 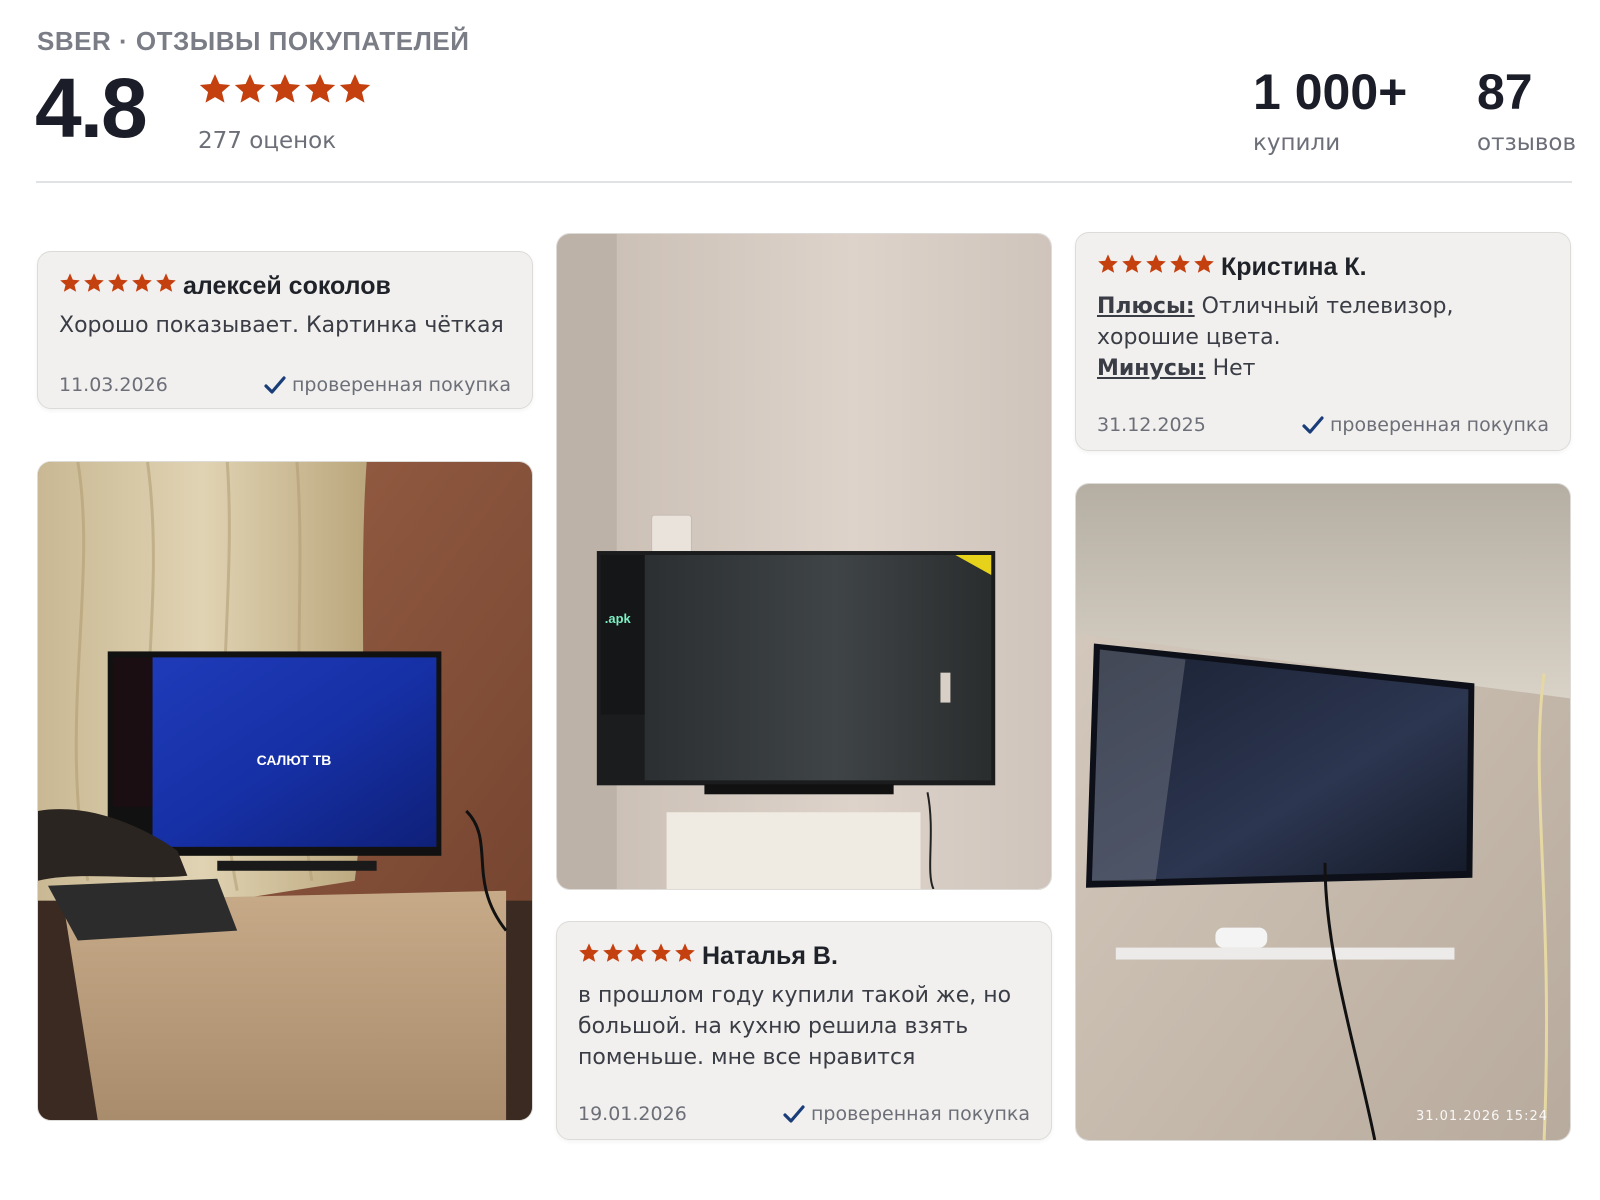 I want to click on stat-bought: 1 000+ купили, so click(x=1330, y=109).